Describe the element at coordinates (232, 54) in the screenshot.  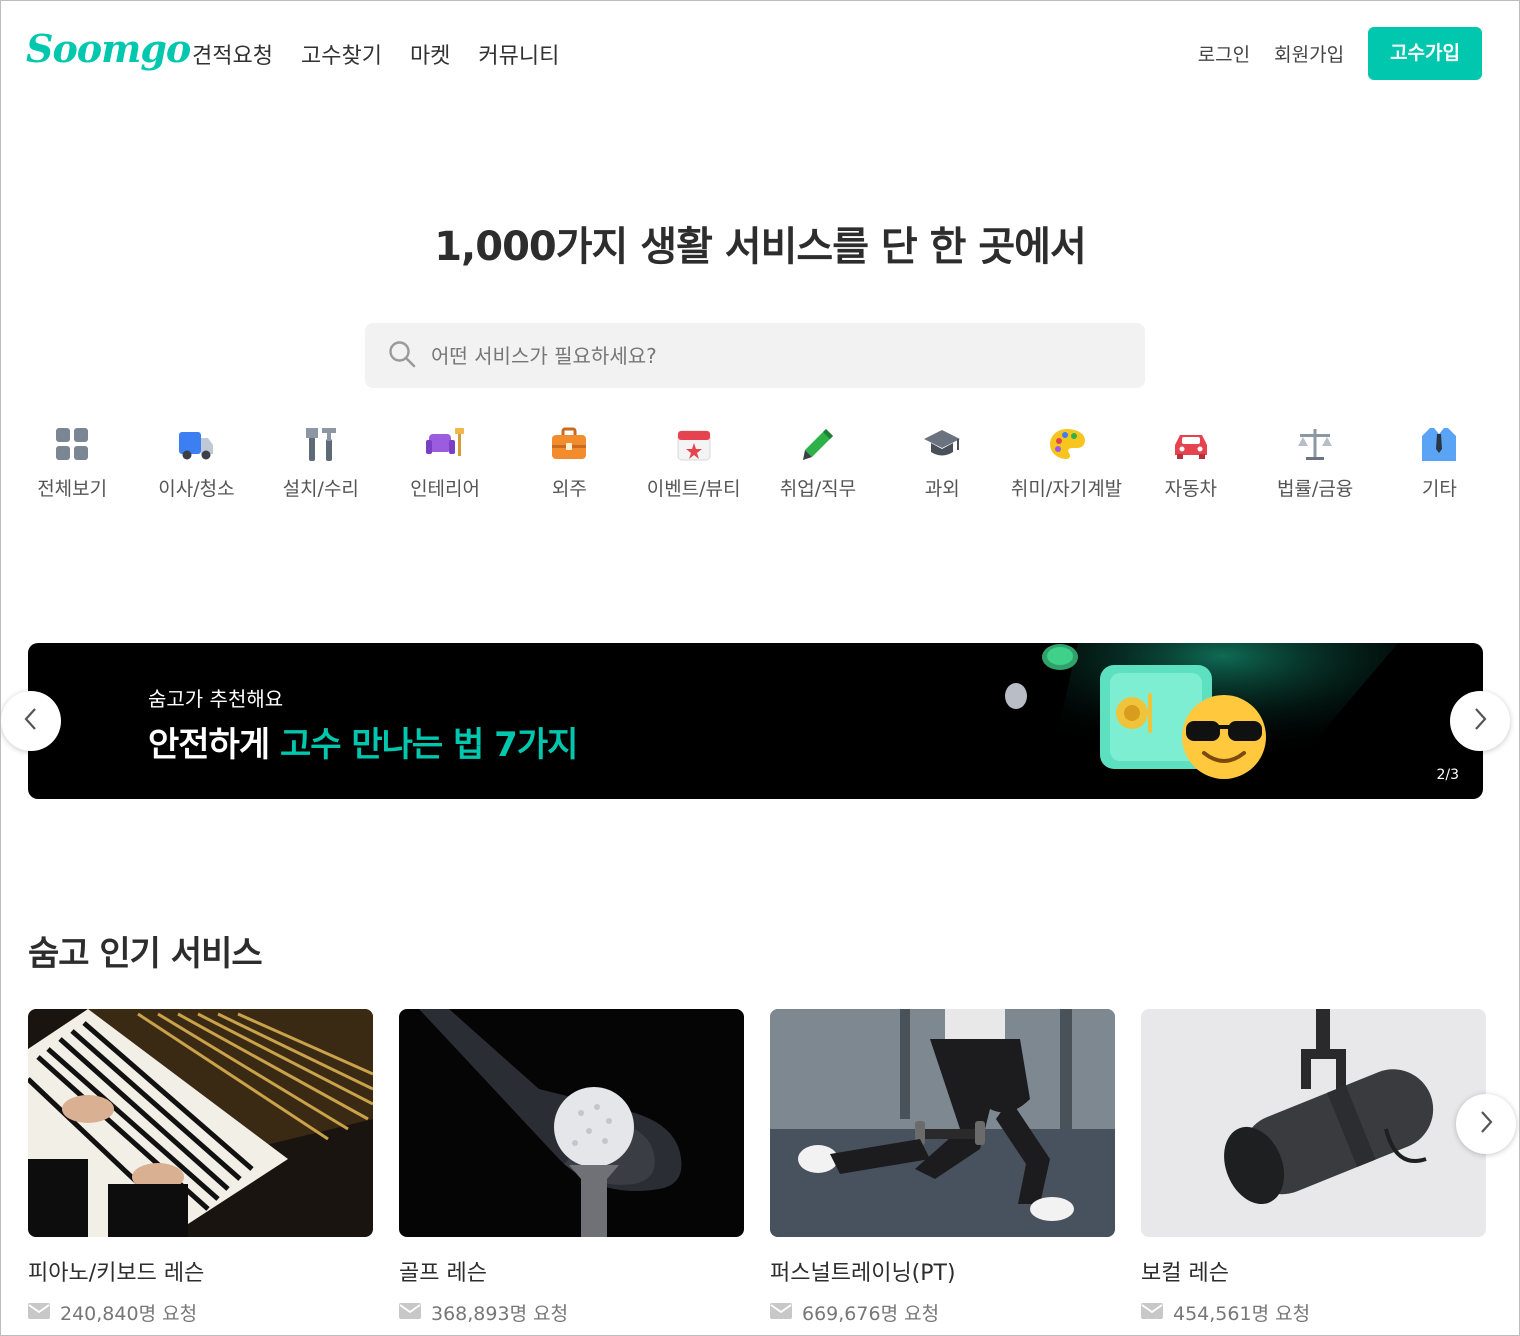
I see `nav-quote-request: 견적요청` at that location.